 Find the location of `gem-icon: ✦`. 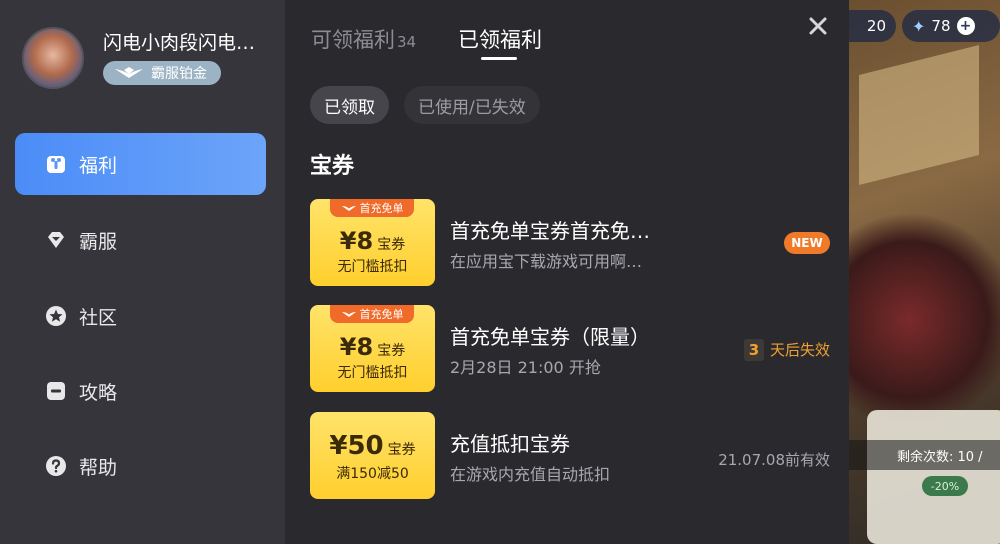

gem-icon: ✦ is located at coordinates (919, 26).